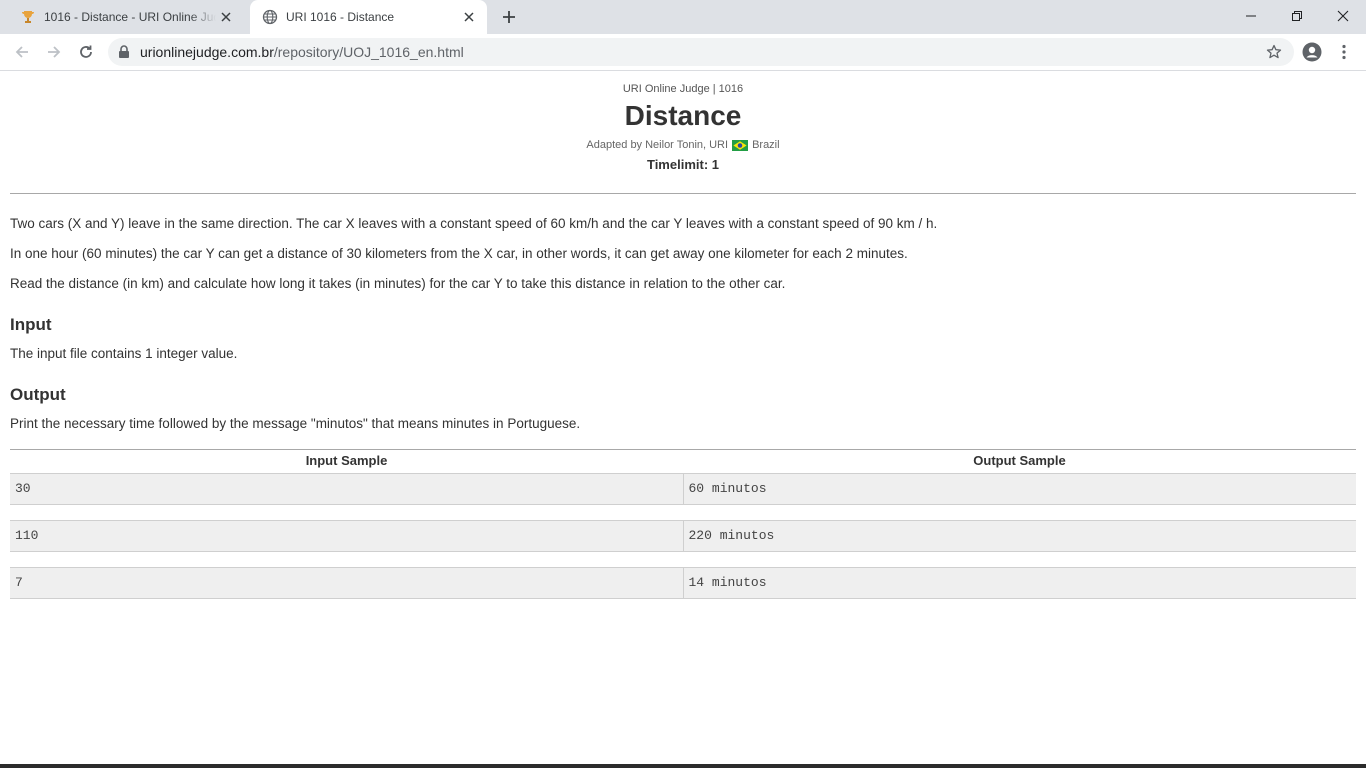 Image resolution: width=1366 pixels, height=768 pixels. What do you see at coordinates (1251, 16) in the screenshot?
I see `minimize-icon` at bounding box center [1251, 16].